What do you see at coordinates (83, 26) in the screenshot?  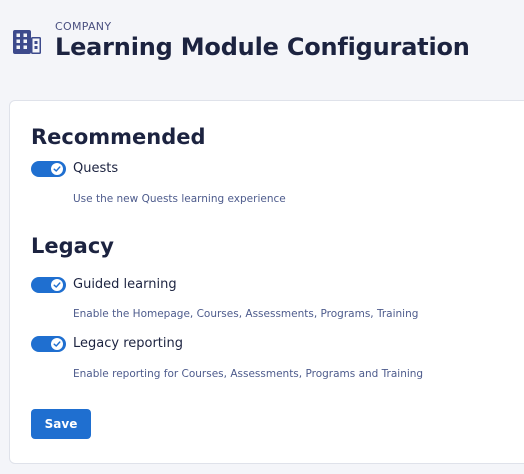 I see `company-eyebrow: COMPANY` at bounding box center [83, 26].